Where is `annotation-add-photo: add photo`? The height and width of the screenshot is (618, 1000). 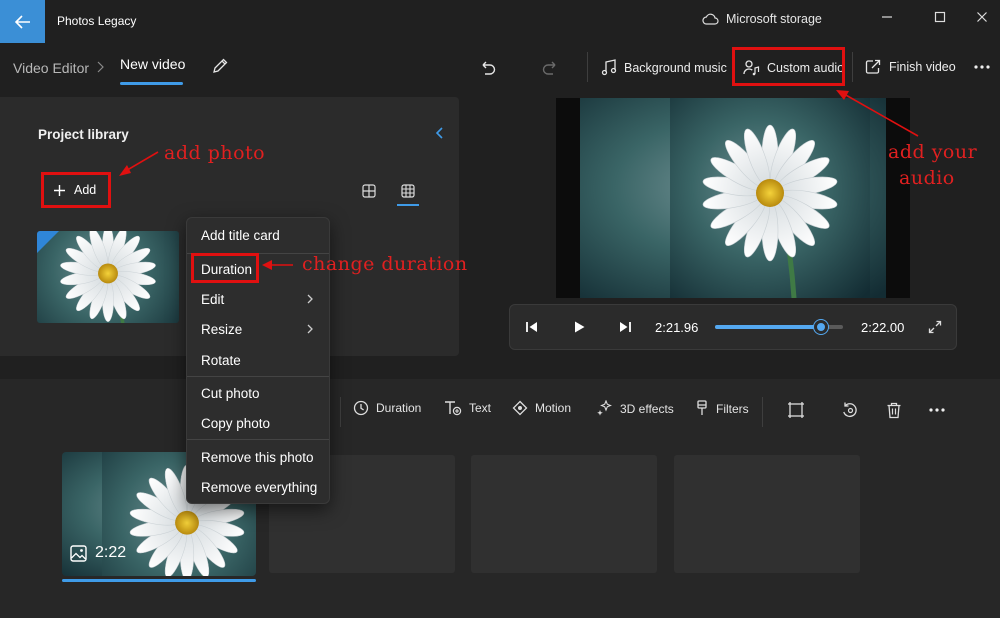
annotation-add-photo: add photo is located at coordinates (215, 153).